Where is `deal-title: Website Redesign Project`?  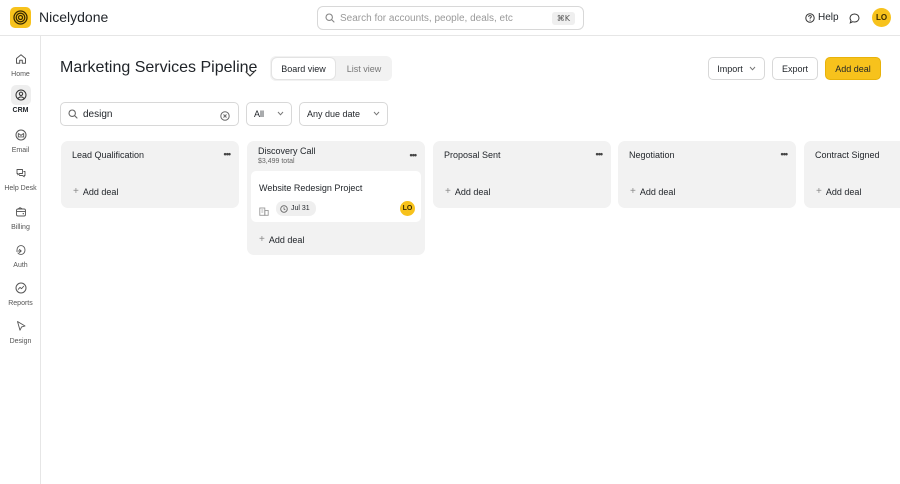 deal-title: Website Redesign Project is located at coordinates (311, 188).